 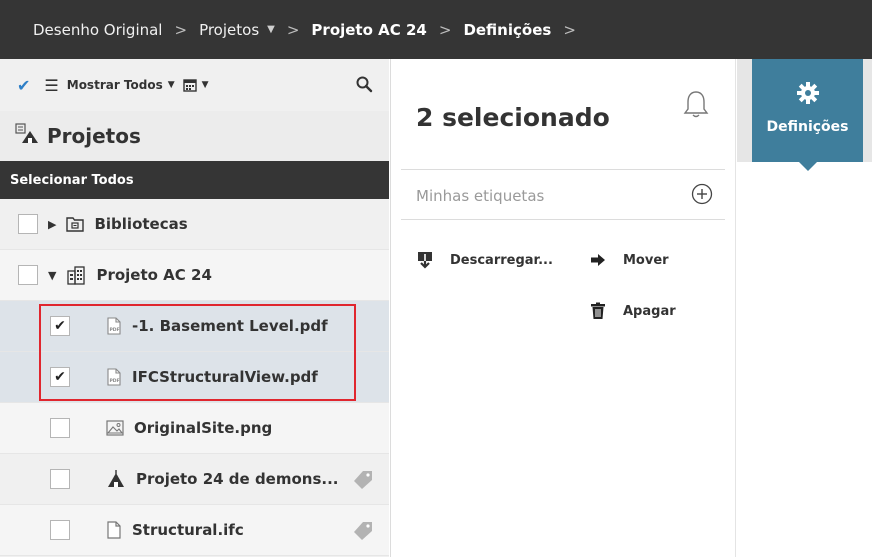 I want to click on calendar-icon, so click(x=189, y=85).